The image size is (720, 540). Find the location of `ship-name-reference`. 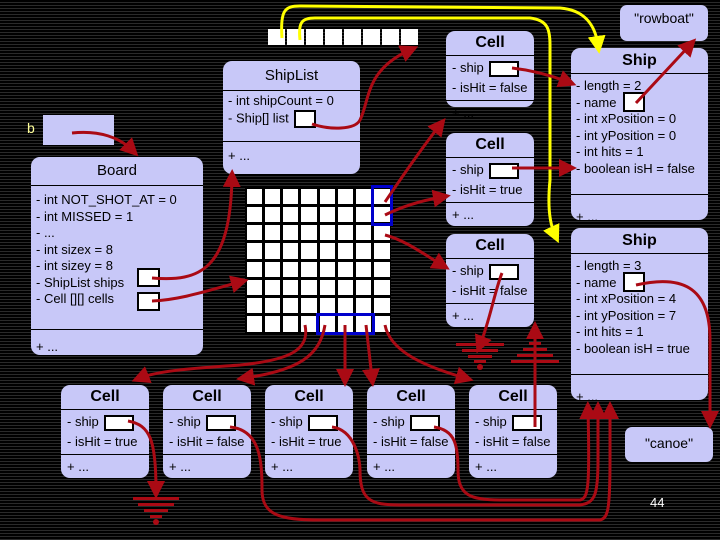

ship-name-reference is located at coordinates (634, 102).